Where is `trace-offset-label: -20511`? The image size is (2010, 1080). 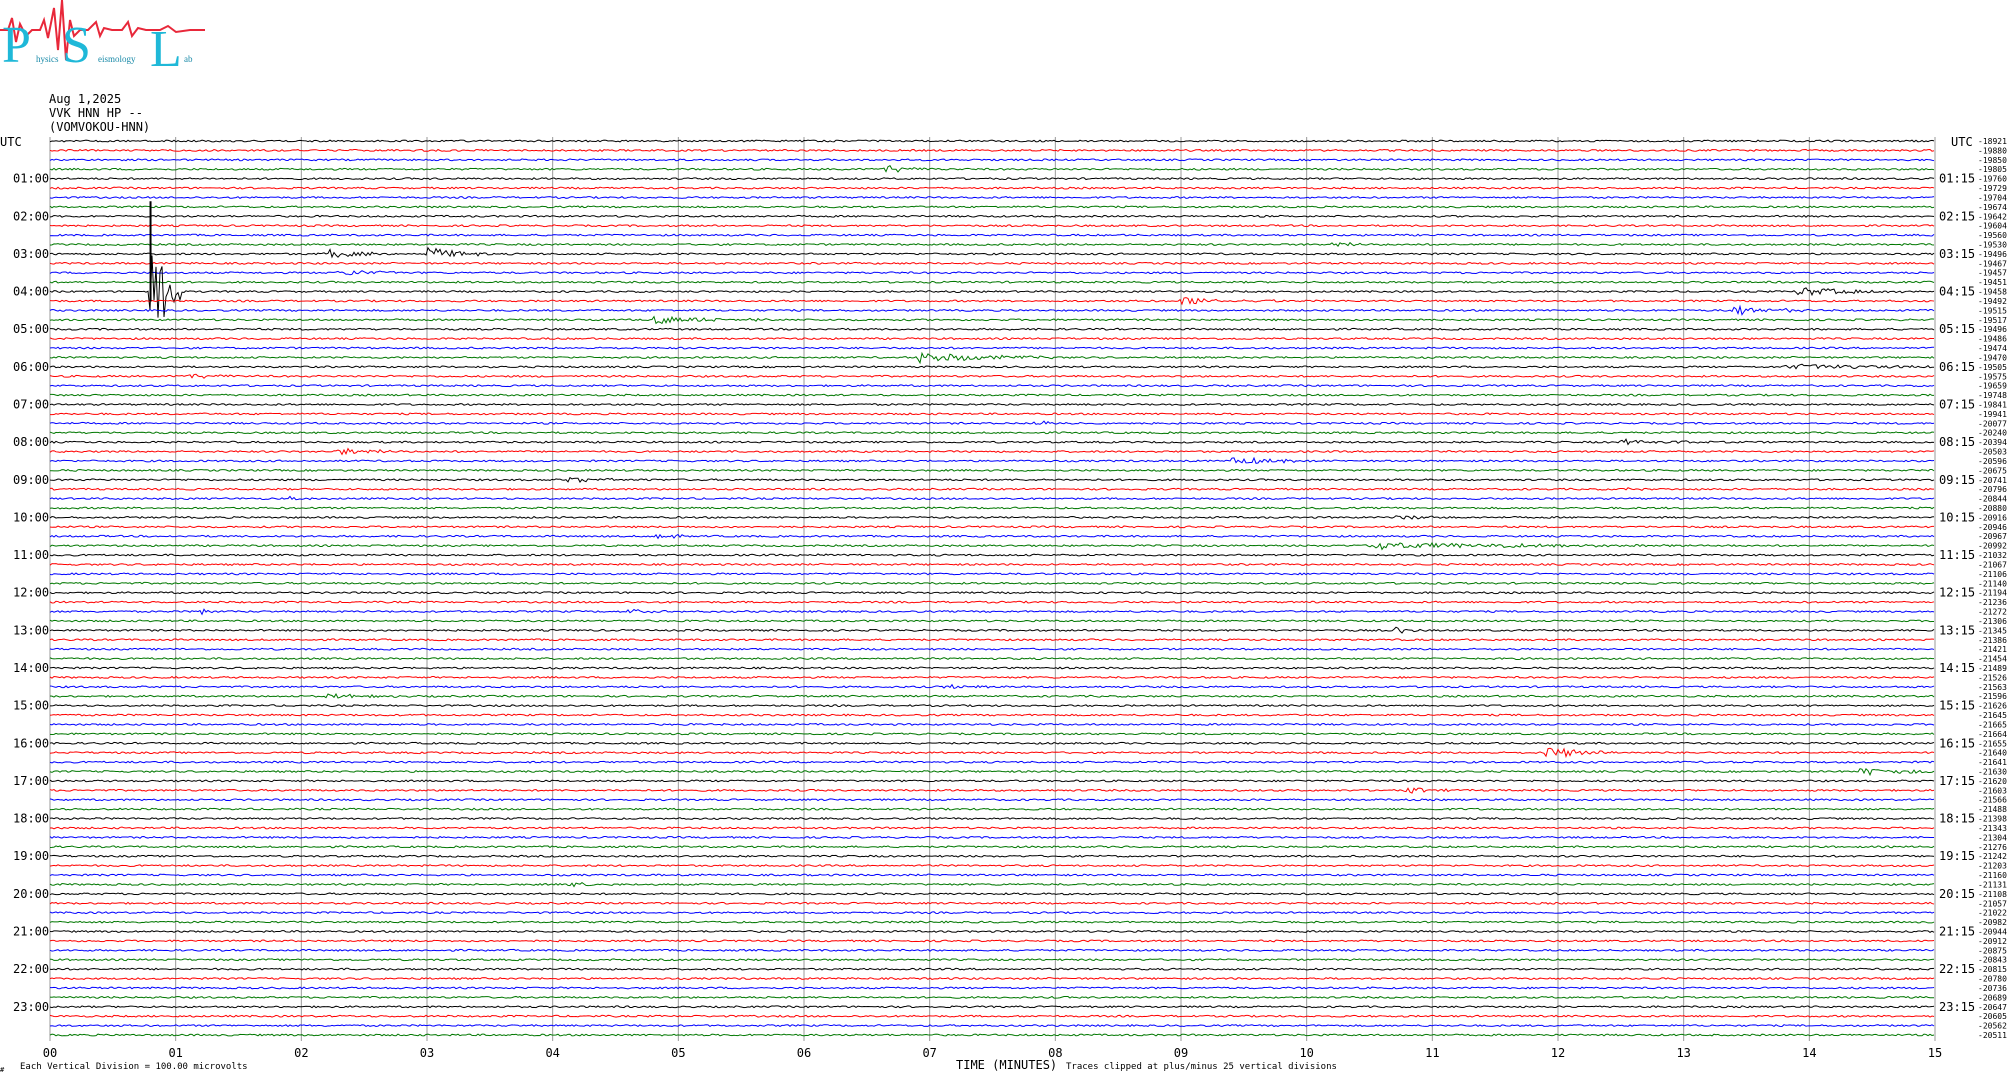
trace-offset-label: -20511 is located at coordinates (1992, 1035).